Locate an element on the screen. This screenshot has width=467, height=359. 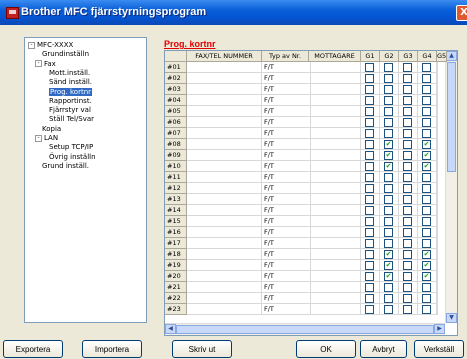
column-header: FAX/TEL NUMMER is located at coordinates (224, 56).